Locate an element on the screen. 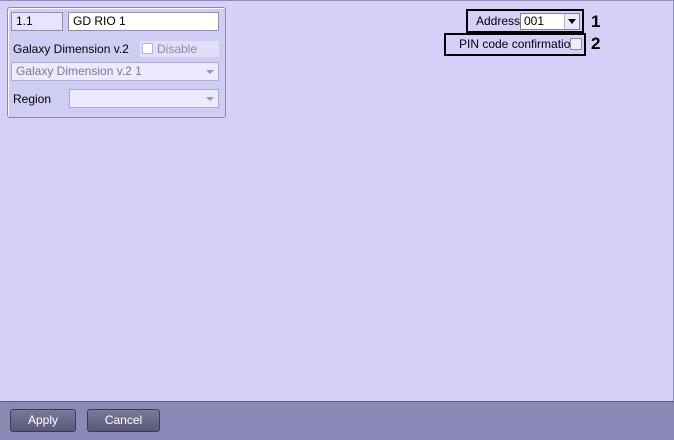  checkbox-icon is located at coordinates (147, 49).